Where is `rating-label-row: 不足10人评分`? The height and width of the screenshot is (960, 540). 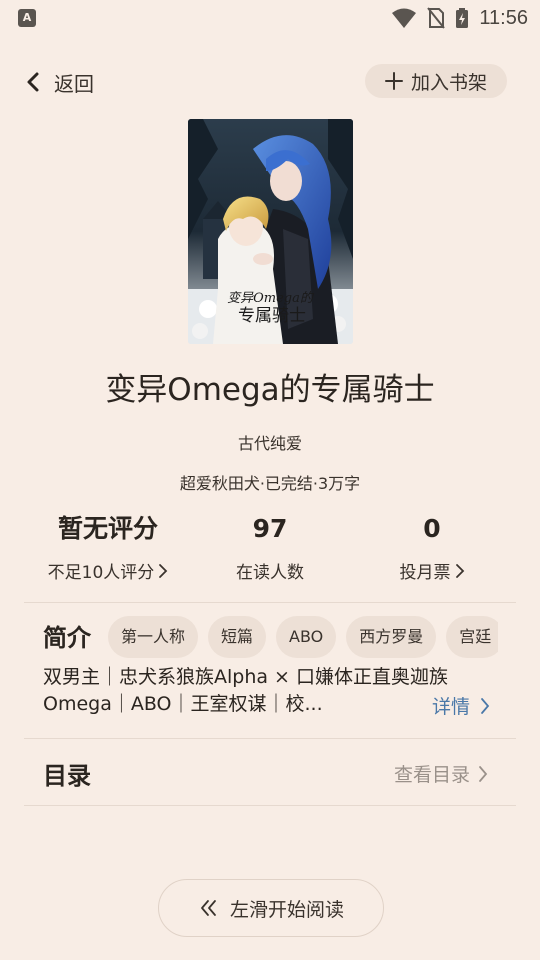
rating-label-row: 不足10人评分 is located at coordinates (108, 570).